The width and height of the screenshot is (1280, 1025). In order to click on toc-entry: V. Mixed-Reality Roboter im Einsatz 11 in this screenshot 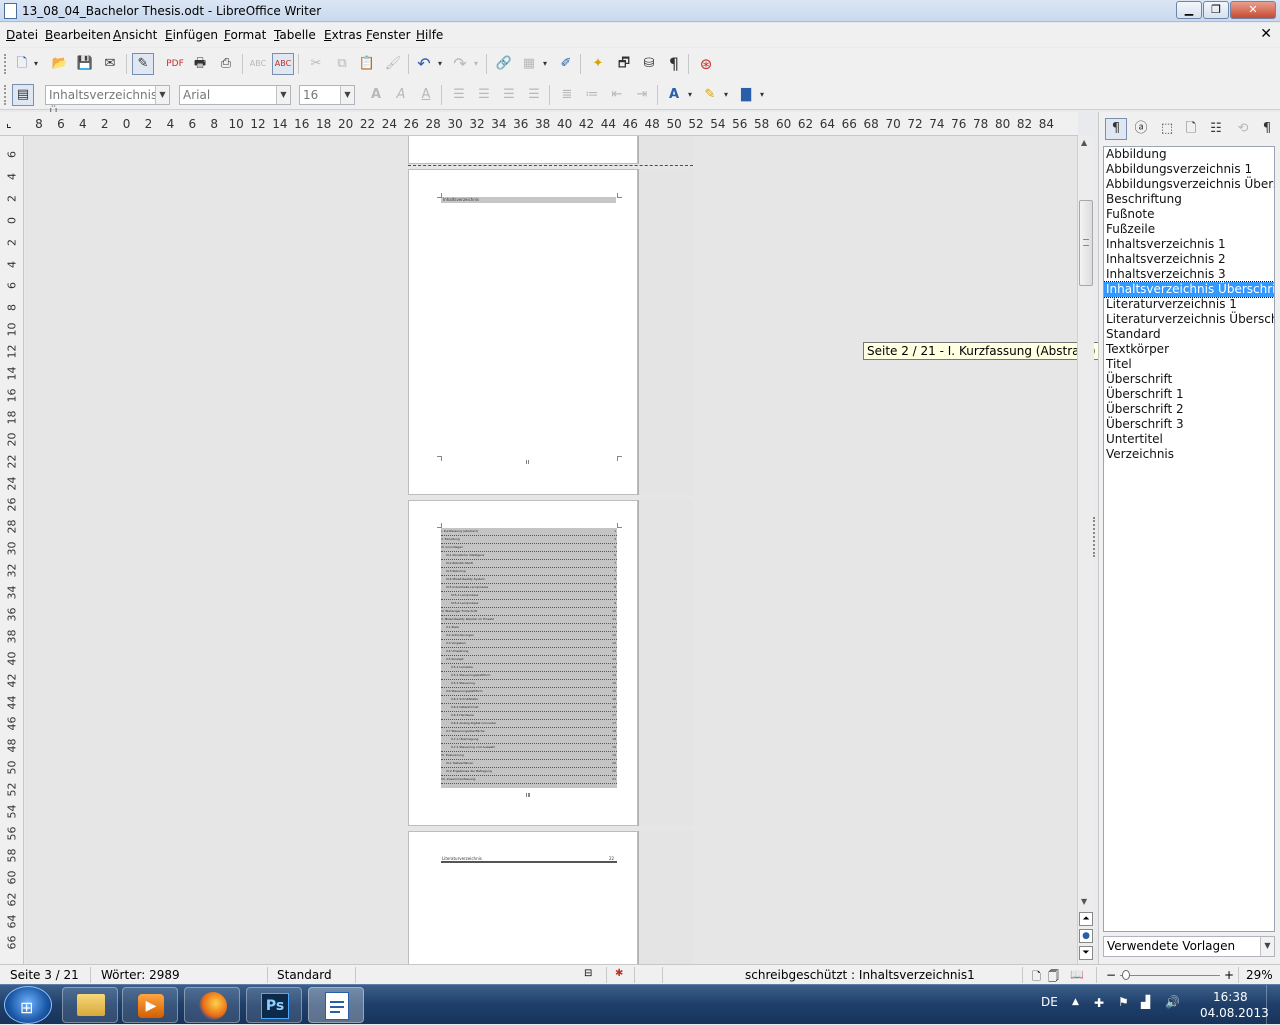, I will do `click(529, 620)`.